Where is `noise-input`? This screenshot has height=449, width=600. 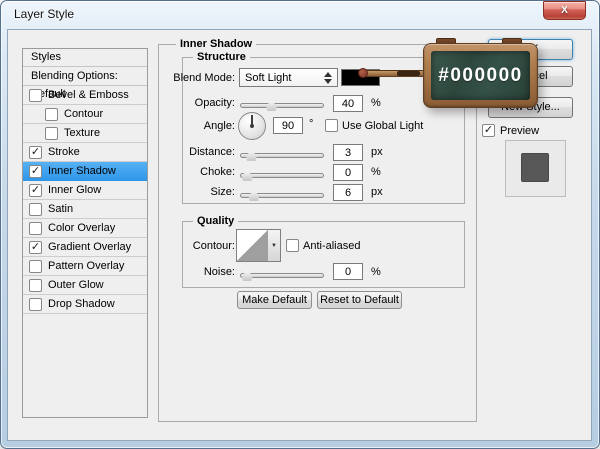 noise-input is located at coordinates (348, 271).